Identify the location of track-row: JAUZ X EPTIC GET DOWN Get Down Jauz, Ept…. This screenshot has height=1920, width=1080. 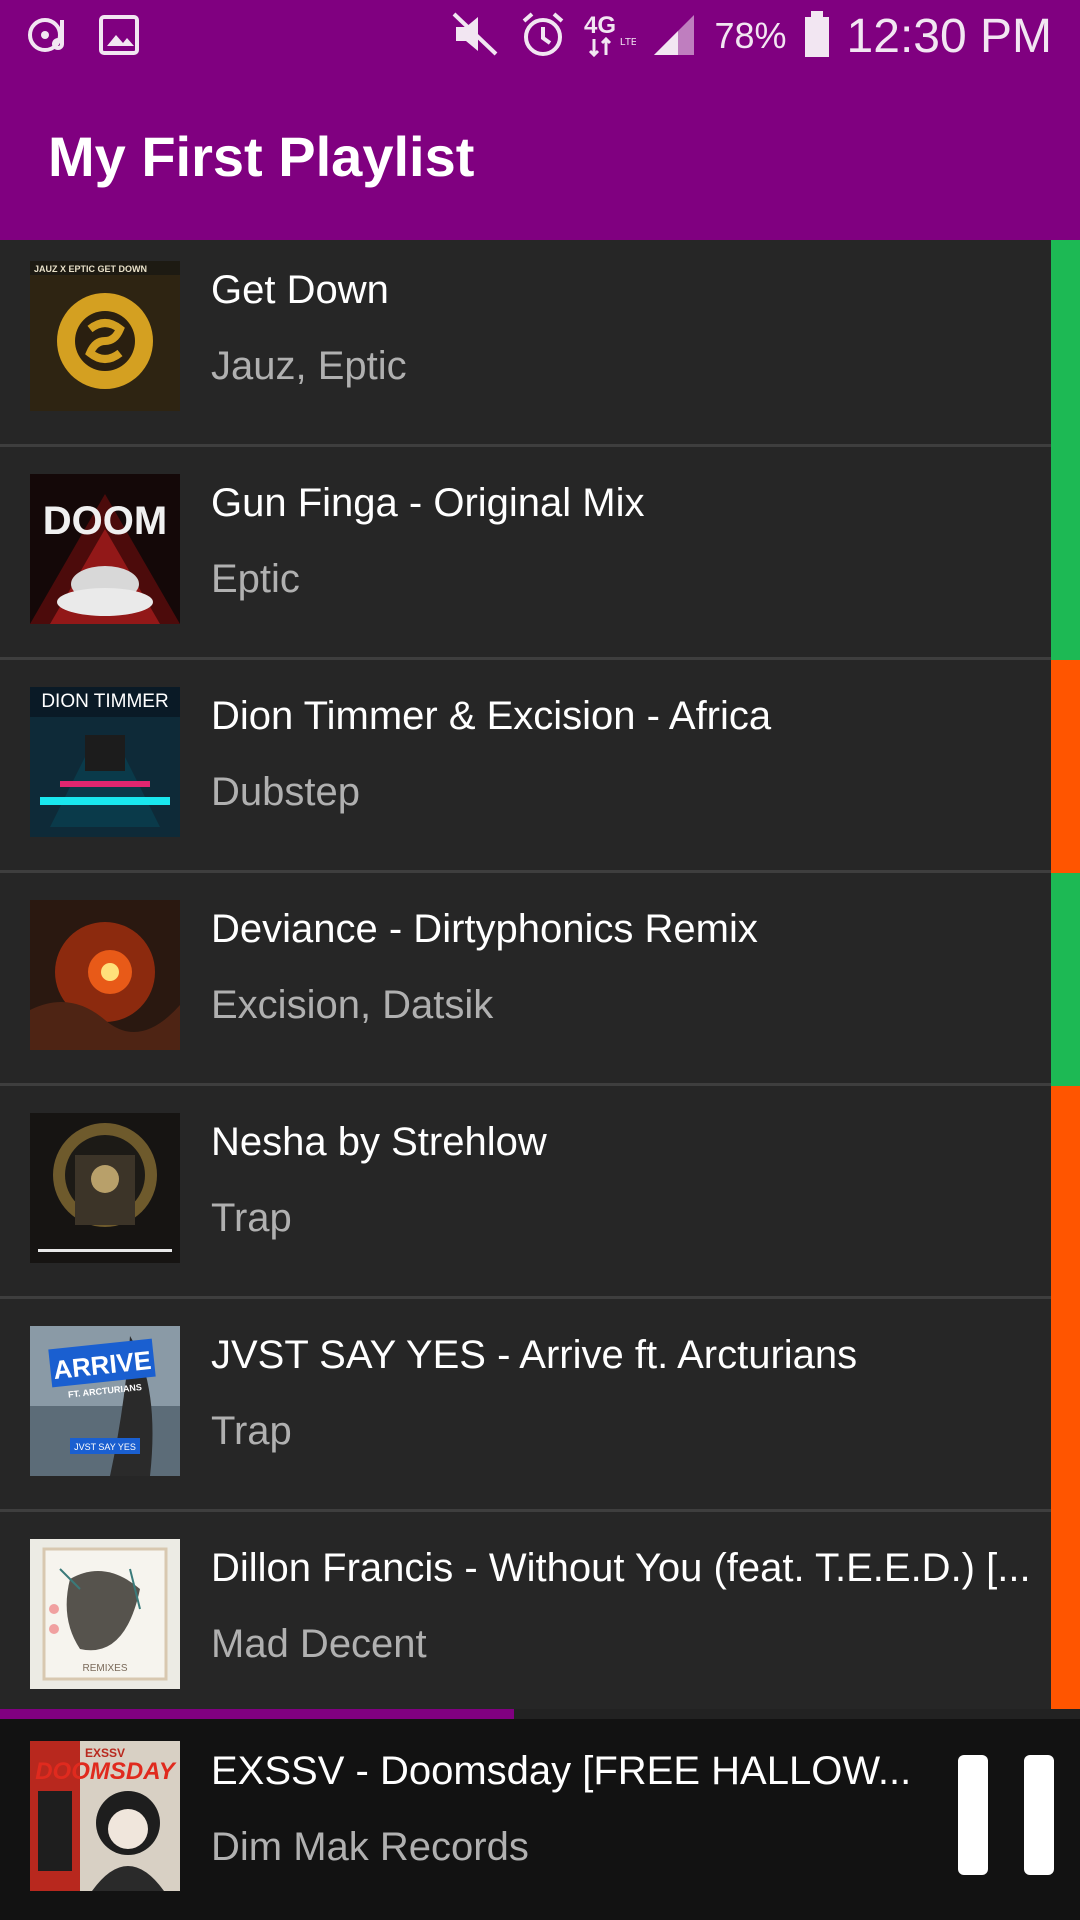
(540, 343).